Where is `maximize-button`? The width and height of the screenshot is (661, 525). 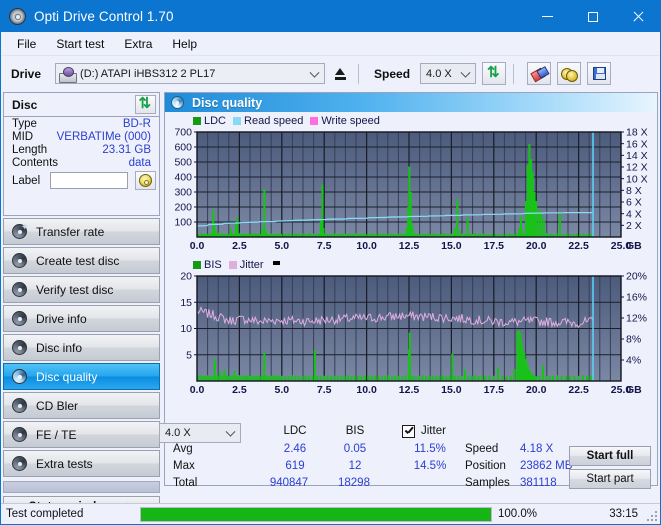
maximize-button is located at coordinates (592, 16).